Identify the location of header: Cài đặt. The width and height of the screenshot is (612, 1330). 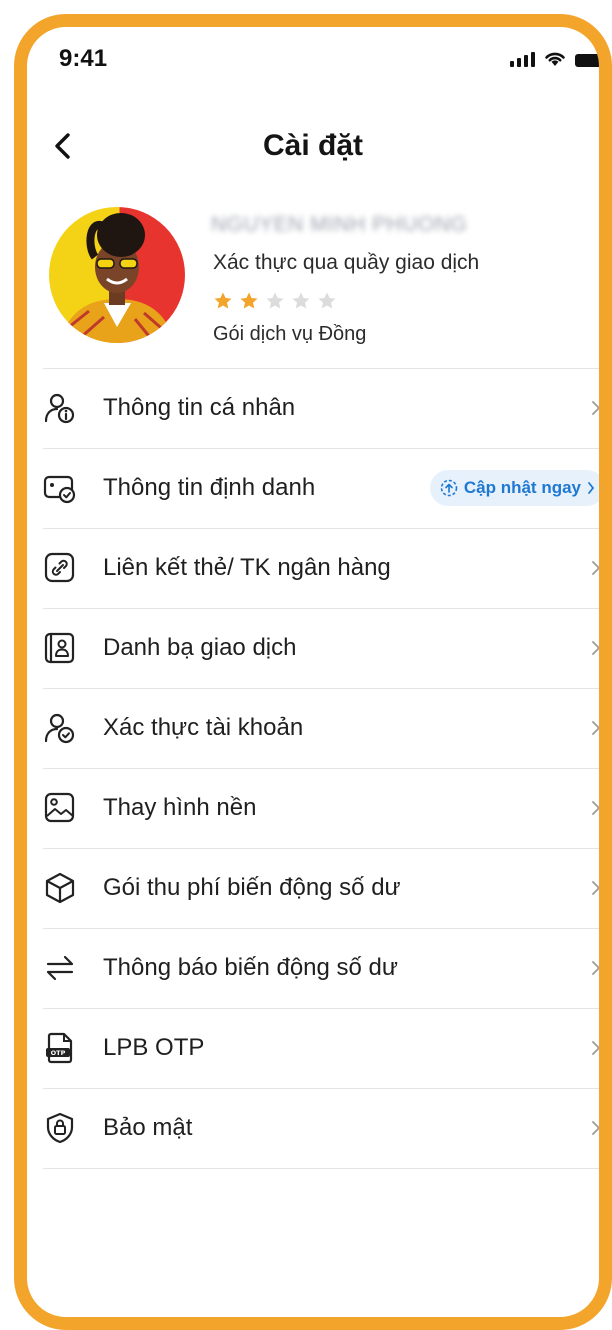
(313, 147).